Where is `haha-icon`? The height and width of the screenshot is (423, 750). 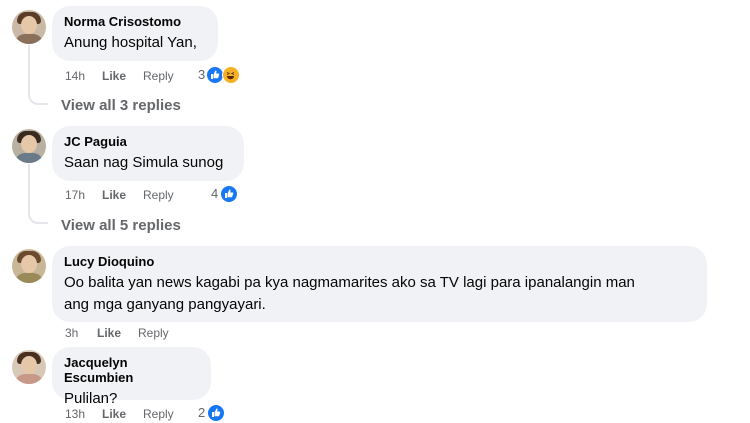
haha-icon is located at coordinates (231, 75).